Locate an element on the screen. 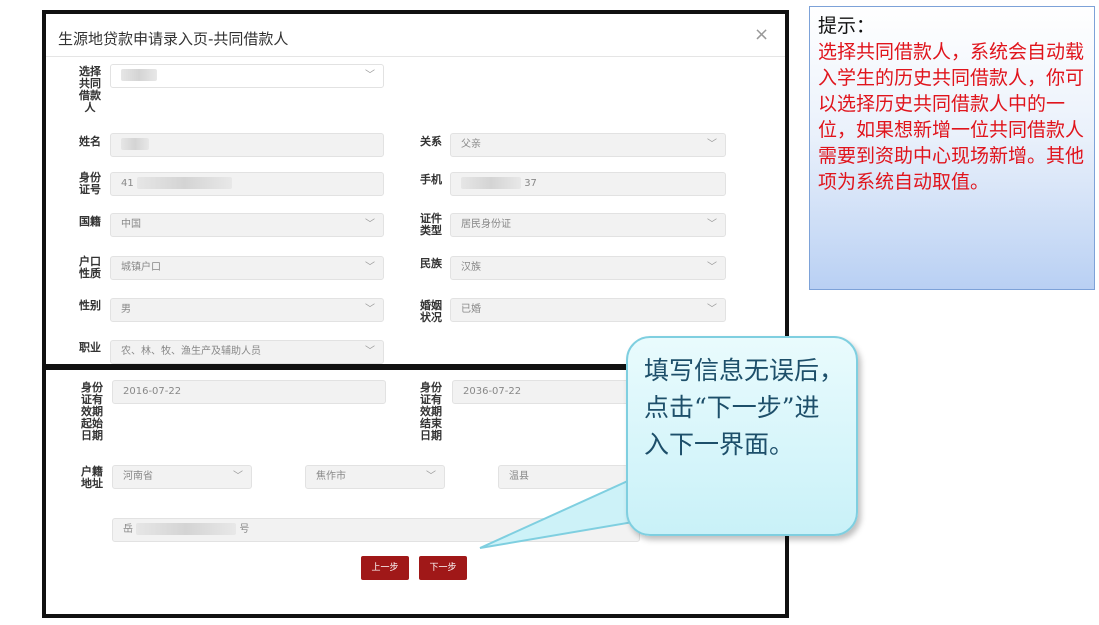  street-prefix: 岳 is located at coordinates (128, 529).